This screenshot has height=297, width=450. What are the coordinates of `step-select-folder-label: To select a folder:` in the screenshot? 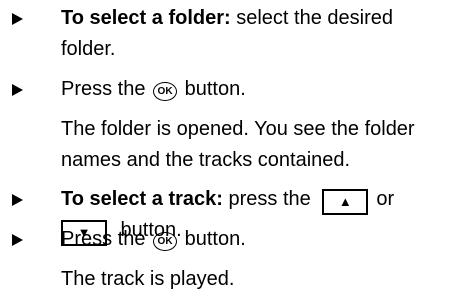 It's located at (146, 18).